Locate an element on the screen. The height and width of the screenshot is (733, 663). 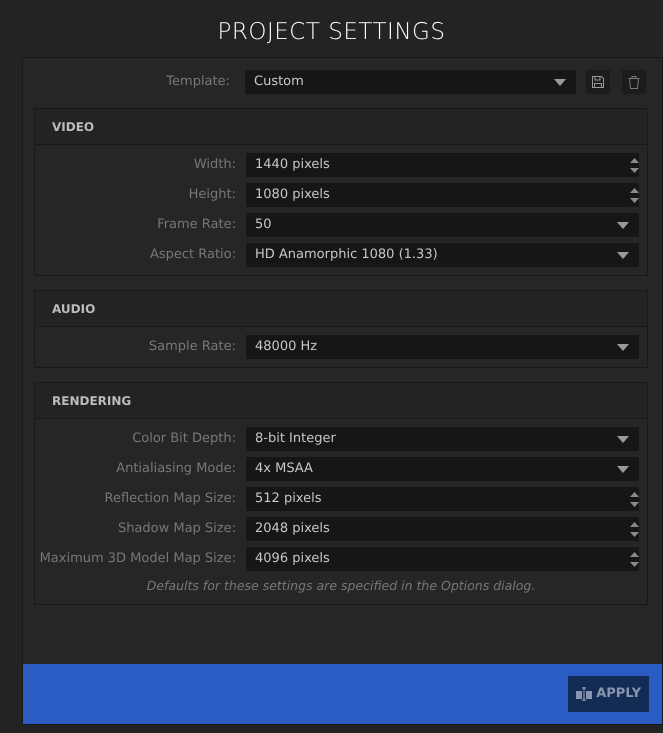
template-label: Template: is located at coordinates (198, 82).